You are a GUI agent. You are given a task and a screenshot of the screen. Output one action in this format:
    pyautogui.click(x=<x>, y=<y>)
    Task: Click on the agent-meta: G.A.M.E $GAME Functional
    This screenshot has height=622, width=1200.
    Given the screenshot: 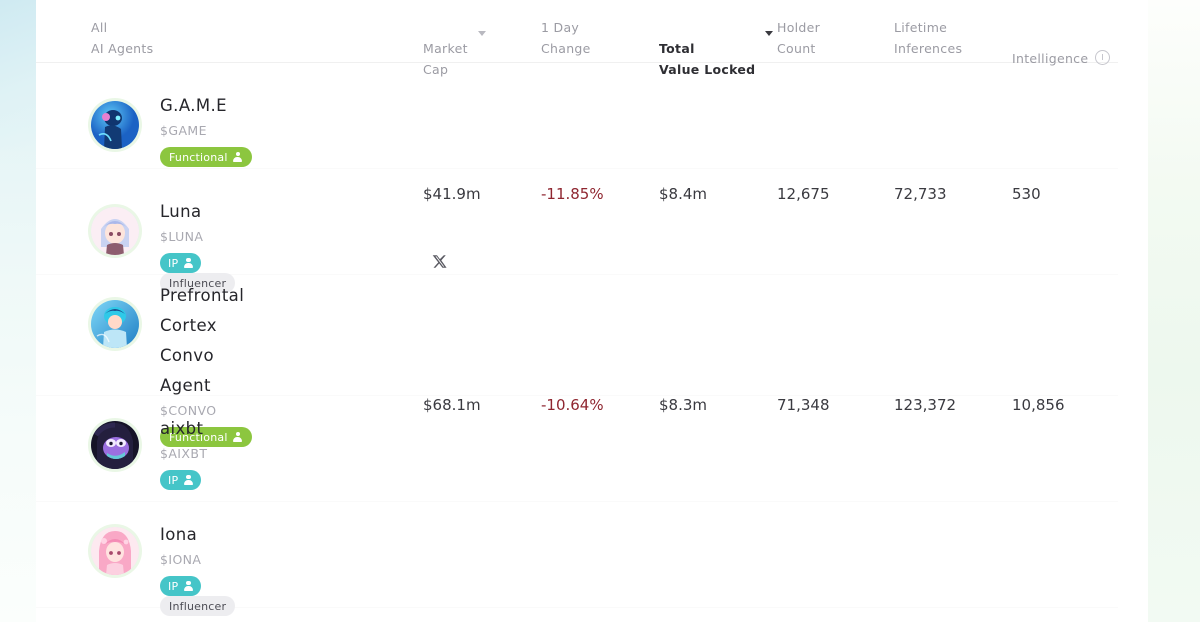 What is the action you would take?
    pyautogui.click(x=210, y=129)
    